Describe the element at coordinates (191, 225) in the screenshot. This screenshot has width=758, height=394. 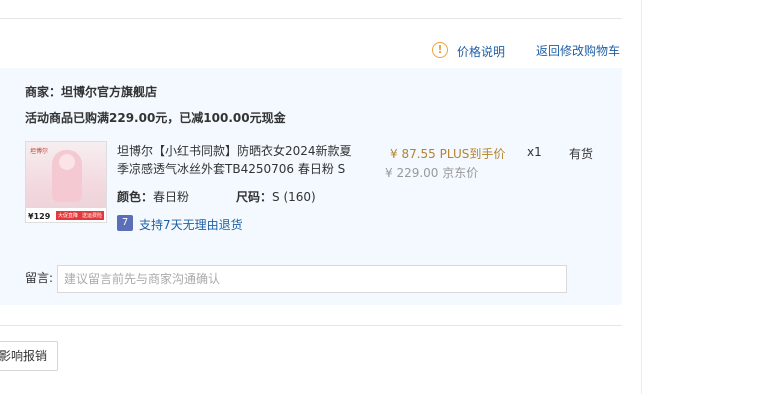
I see `return-policy-text: 支持7天无理由退货` at that location.